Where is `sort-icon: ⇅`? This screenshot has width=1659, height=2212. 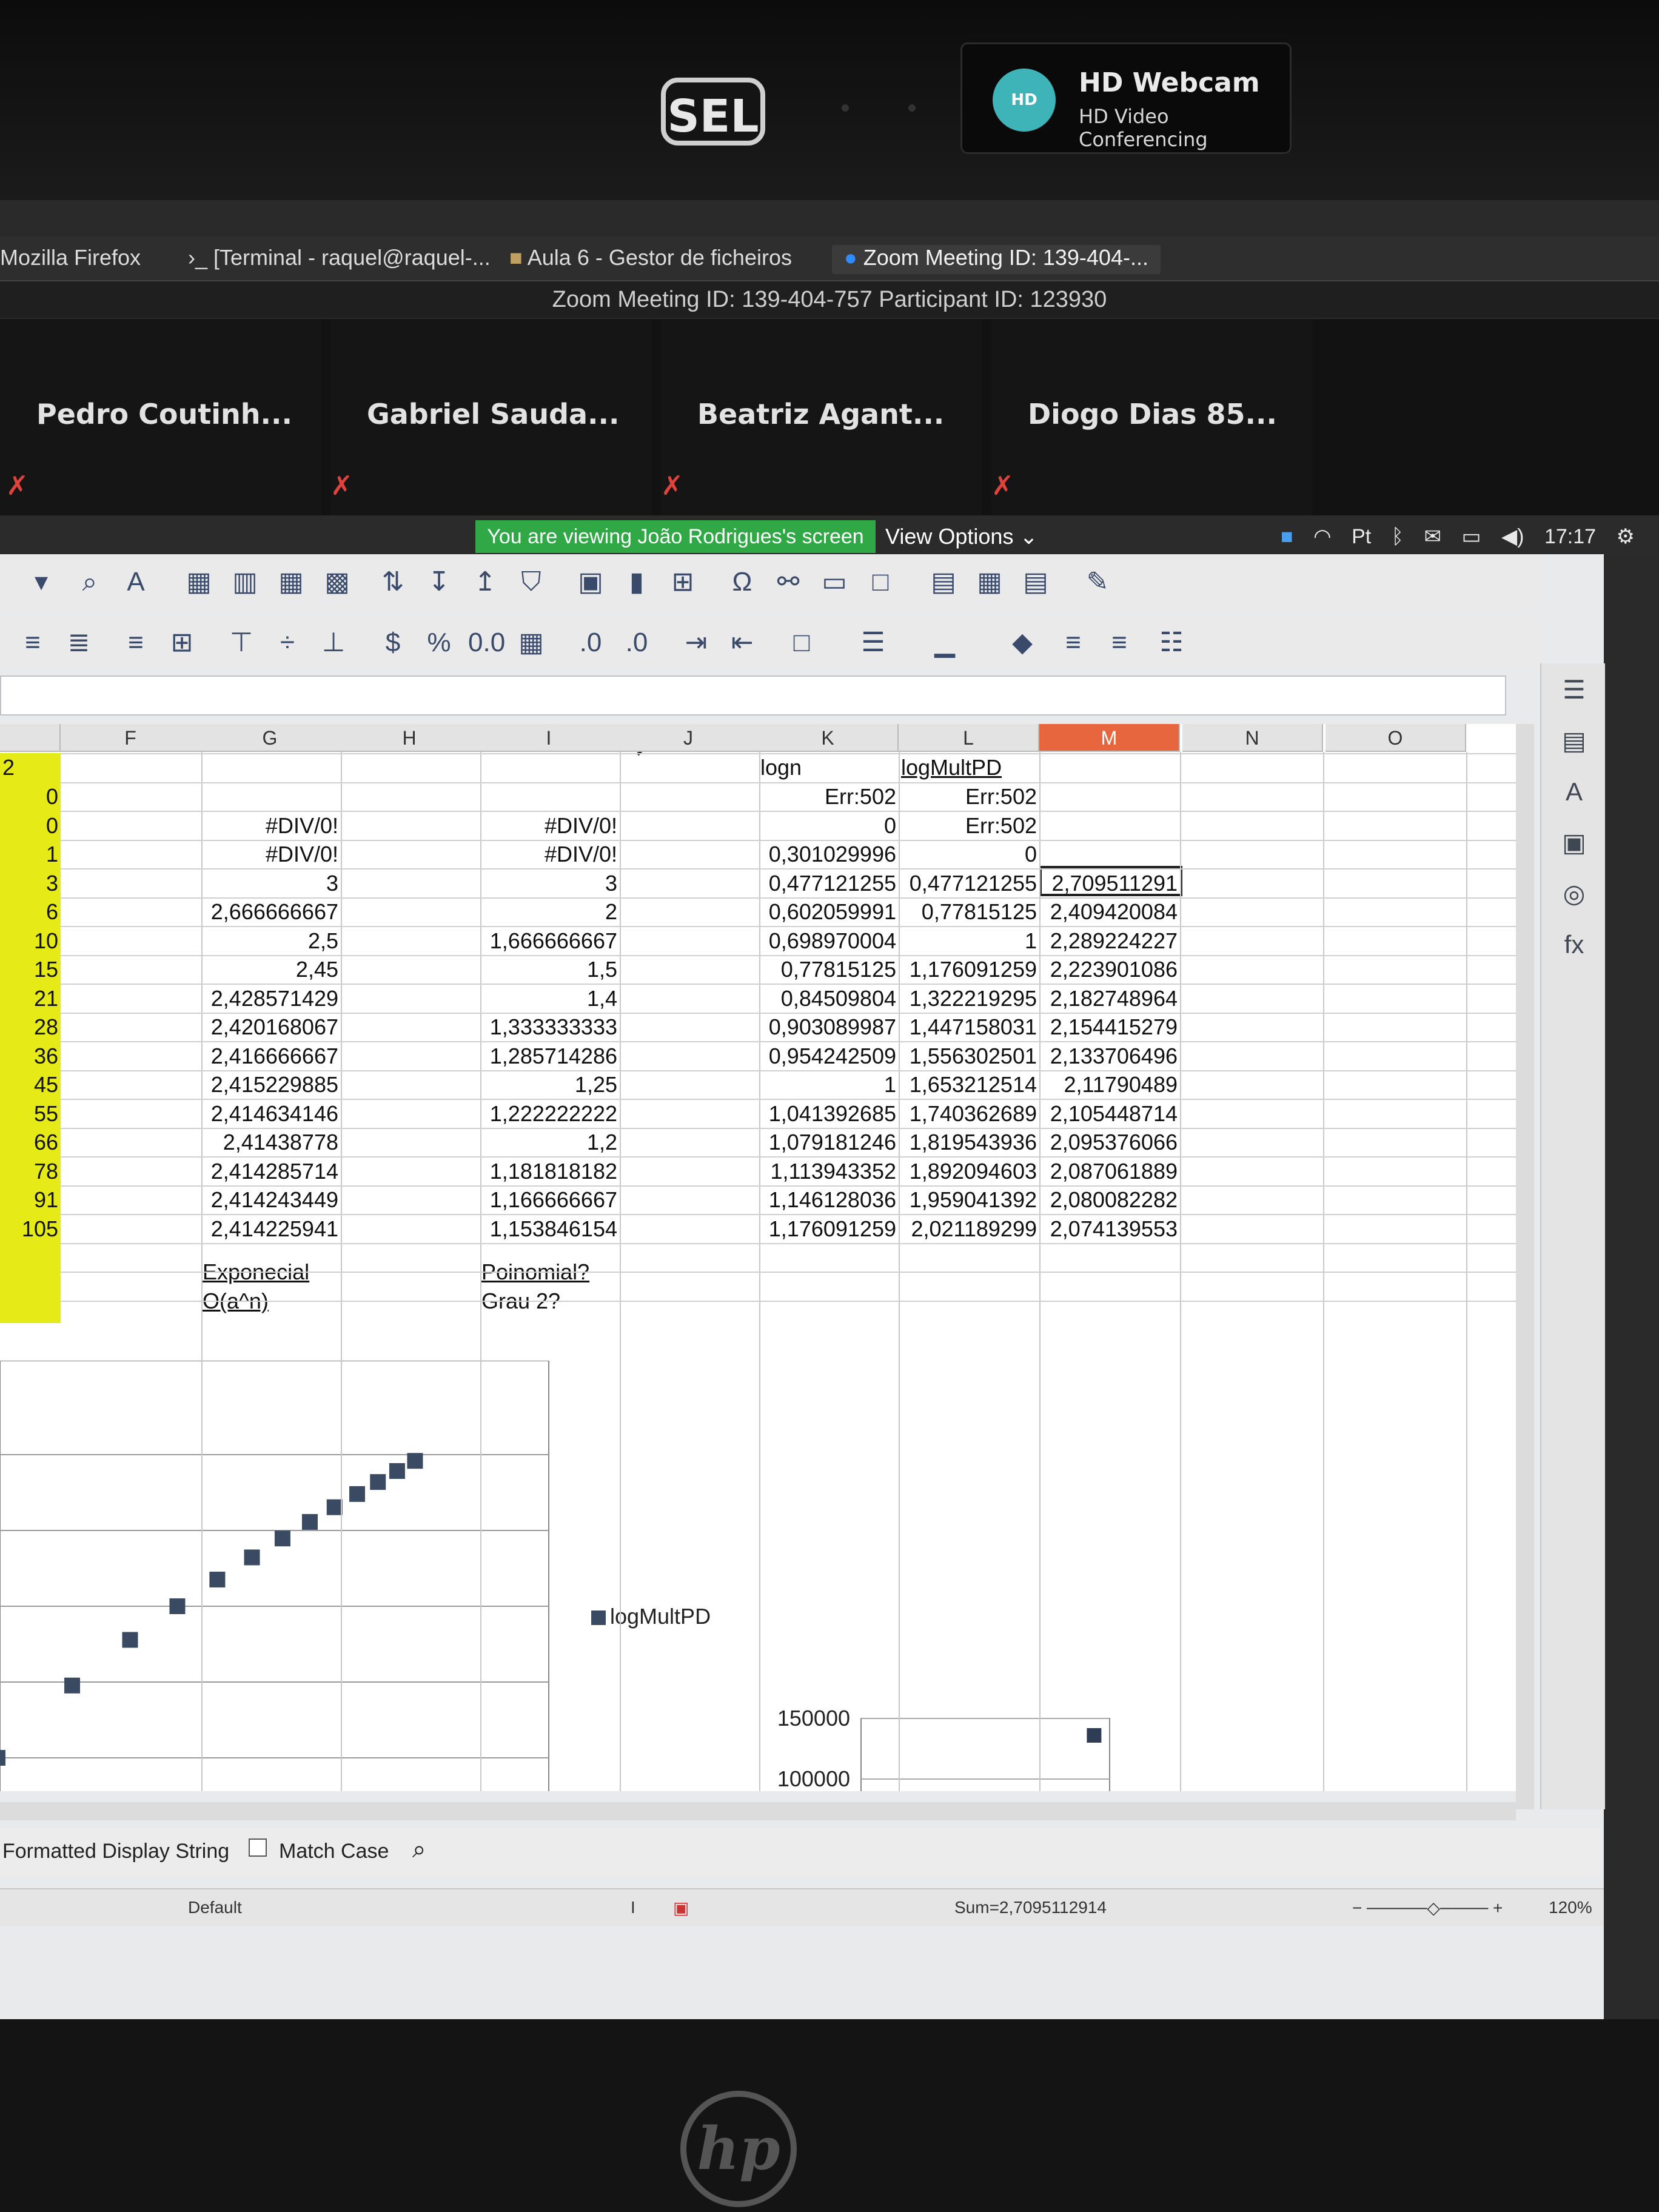
sort-icon: ⇅ is located at coordinates (393, 582).